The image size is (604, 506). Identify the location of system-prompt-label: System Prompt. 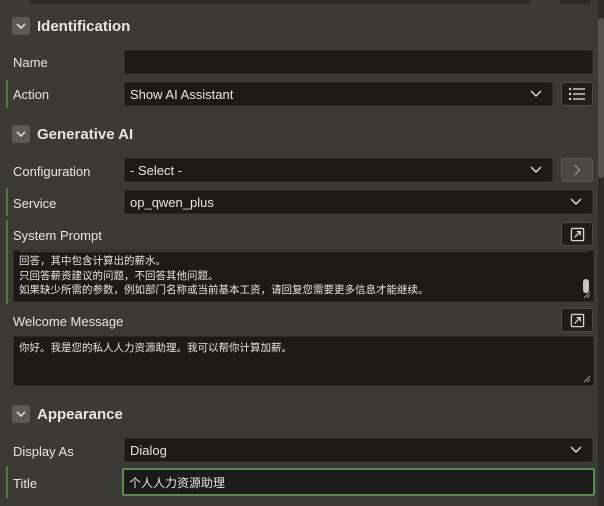
(57, 235).